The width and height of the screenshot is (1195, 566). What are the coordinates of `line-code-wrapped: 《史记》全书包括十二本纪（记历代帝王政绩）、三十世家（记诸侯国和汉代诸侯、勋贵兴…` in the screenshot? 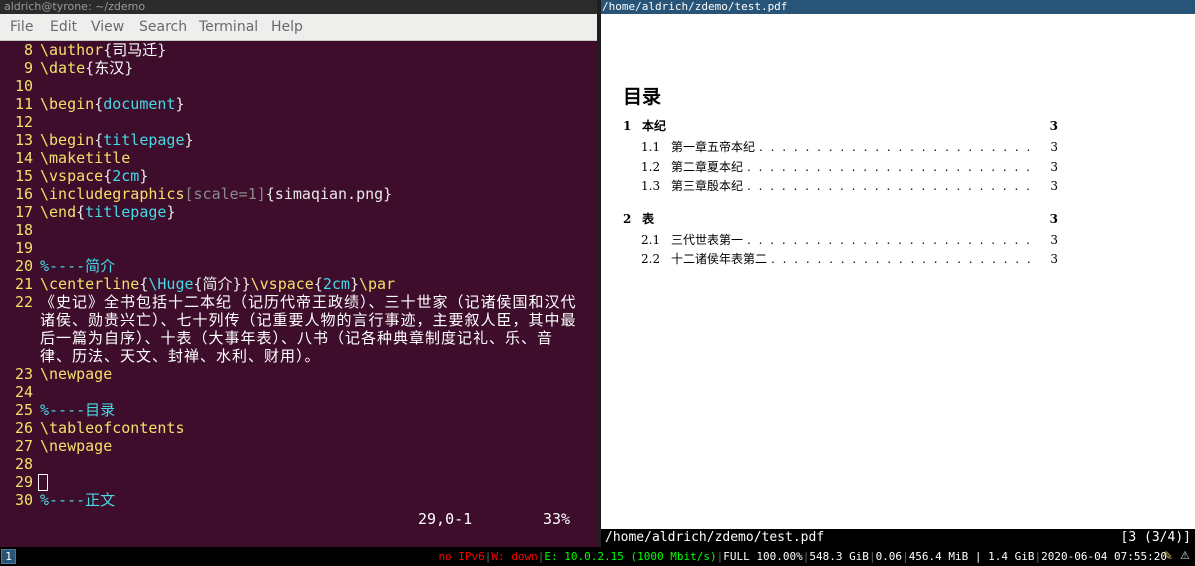 It's located at (308, 329).